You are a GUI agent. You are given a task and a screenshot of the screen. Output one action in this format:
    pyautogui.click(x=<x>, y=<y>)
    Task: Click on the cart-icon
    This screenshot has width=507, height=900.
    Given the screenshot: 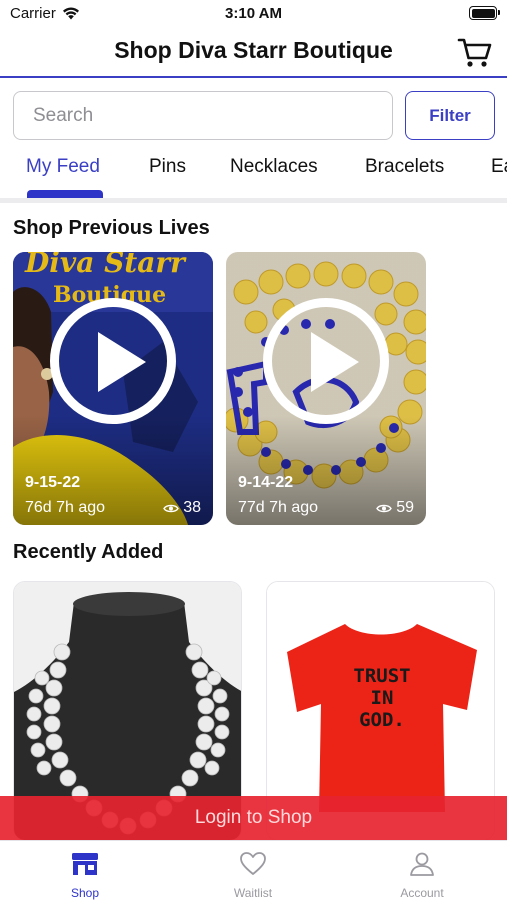 What is the action you would take?
    pyautogui.click(x=474, y=52)
    